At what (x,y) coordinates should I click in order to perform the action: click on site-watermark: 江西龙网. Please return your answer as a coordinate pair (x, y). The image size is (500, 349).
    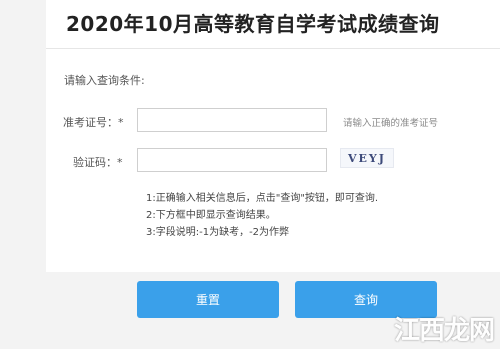
    Looking at the image, I should click on (444, 328).